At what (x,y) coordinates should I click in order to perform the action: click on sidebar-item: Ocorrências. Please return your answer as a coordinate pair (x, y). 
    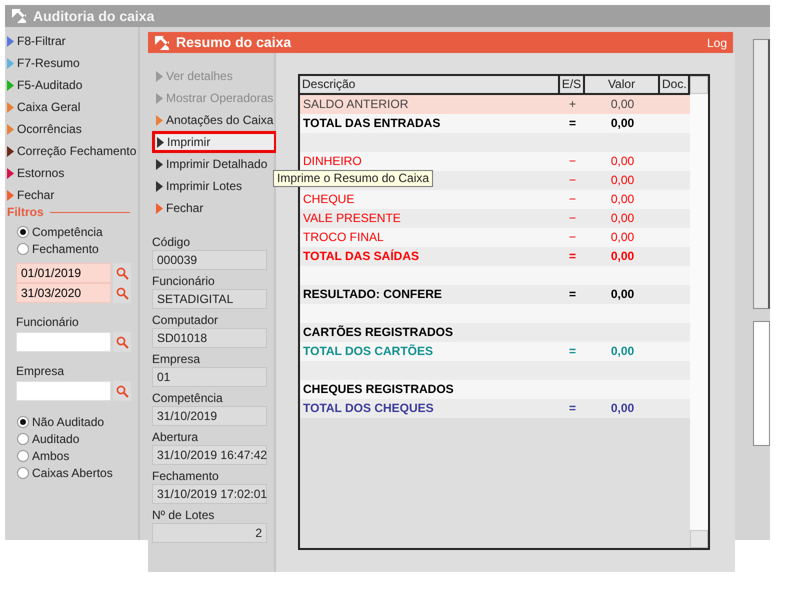
    Looking at the image, I should click on (44, 129).